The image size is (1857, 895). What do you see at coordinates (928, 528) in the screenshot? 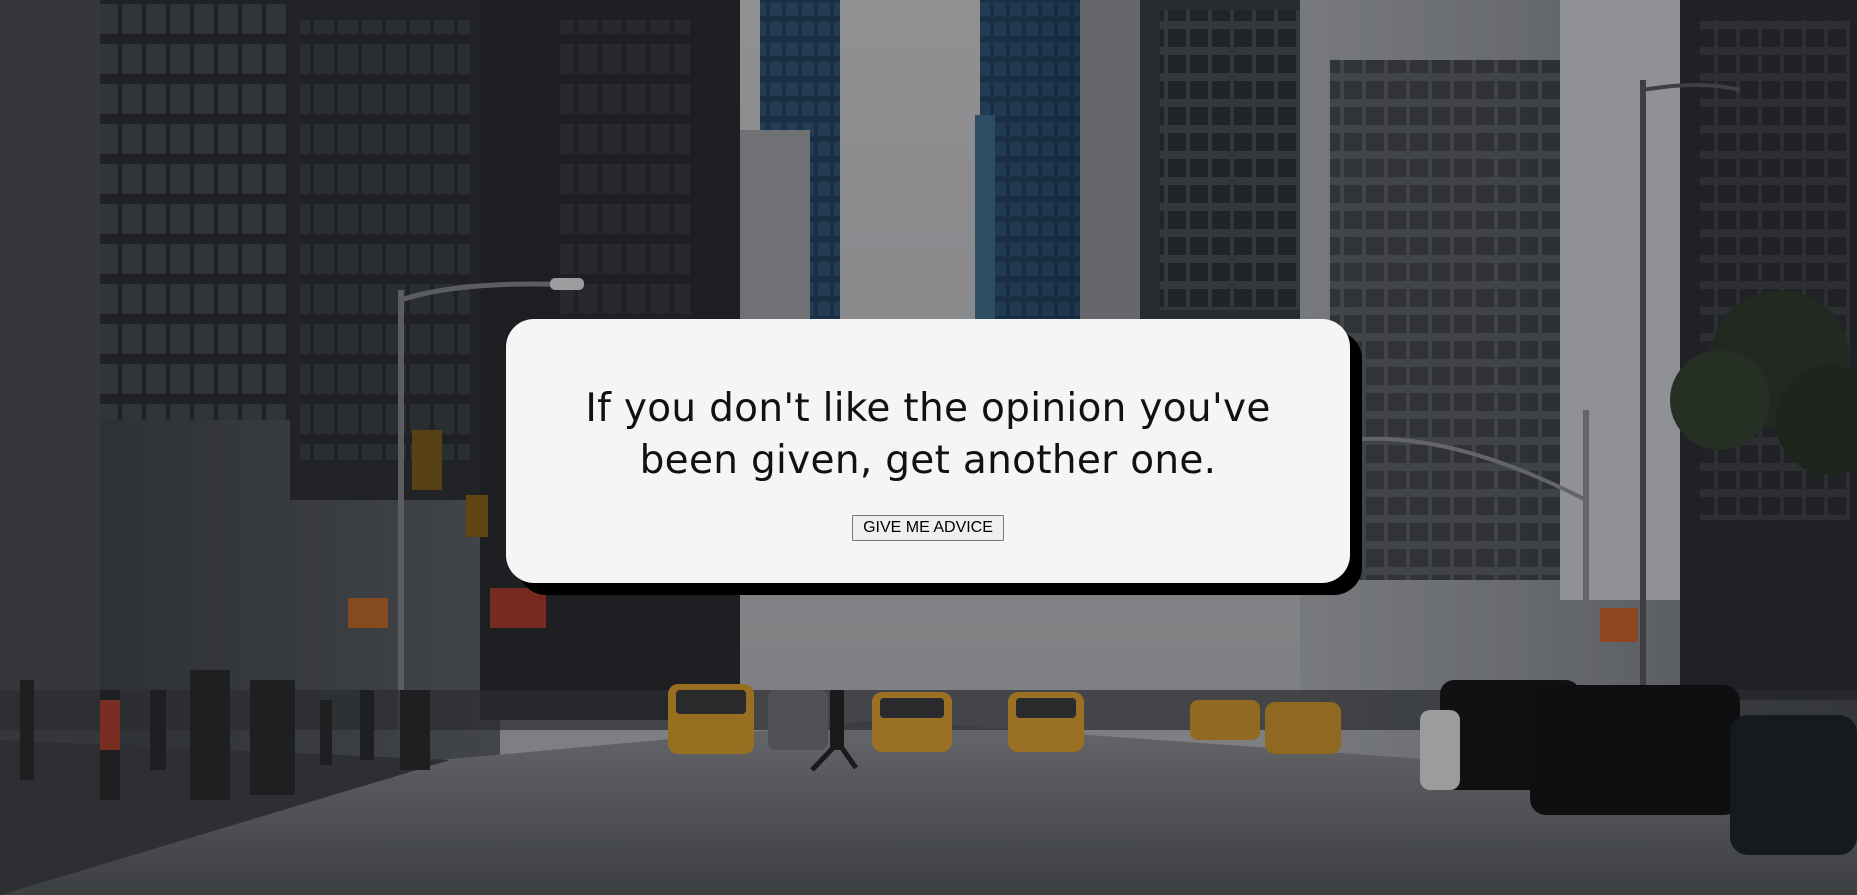
I see `give-me-advice-button: GIVE ME ADVICE` at bounding box center [928, 528].